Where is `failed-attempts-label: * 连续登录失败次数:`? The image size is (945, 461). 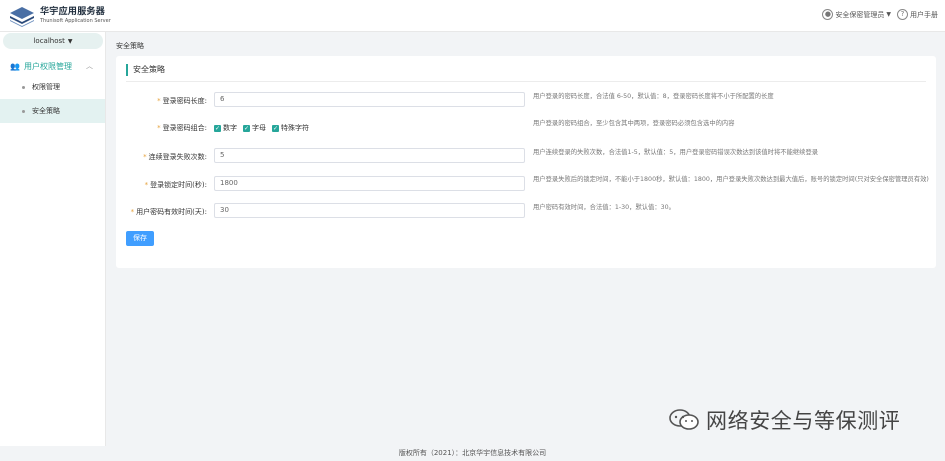 failed-attempts-label: * 连续登录失败次数: is located at coordinates (175, 157).